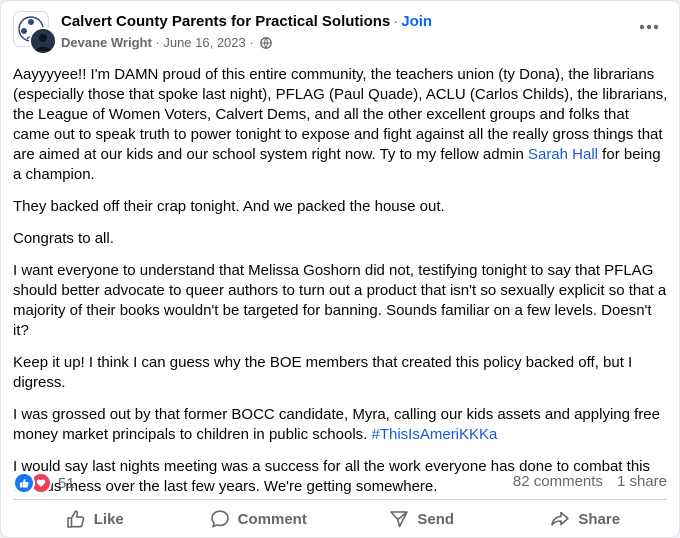 This screenshot has height=538, width=680. What do you see at coordinates (435, 434) in the screenshot?
I see `hashtag-link: #ThisIsAmeriKKKa` at bounding box center [435, 434].